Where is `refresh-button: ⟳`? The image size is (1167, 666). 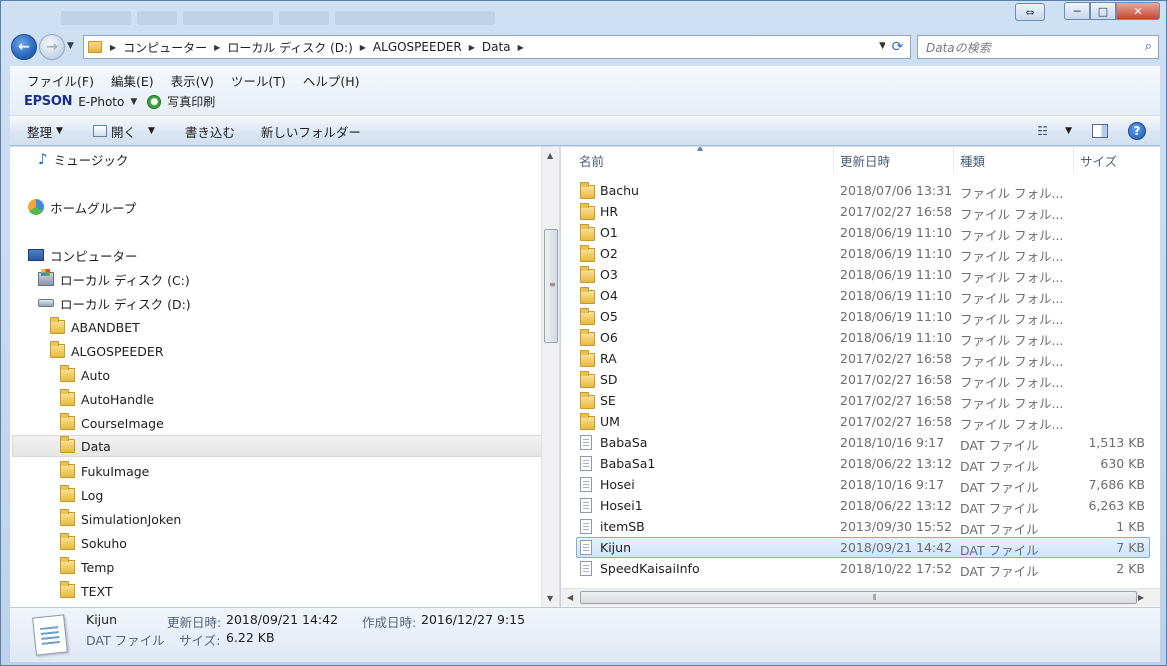 refresh-button: ⟳ is located at coordinates (898, 47).